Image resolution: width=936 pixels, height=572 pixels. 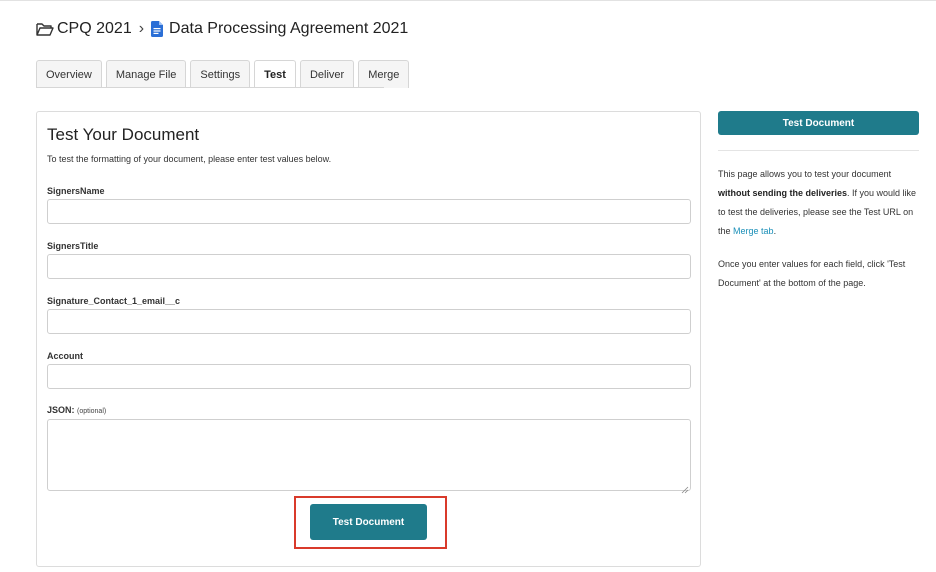 What do you see at coordinates (76, 191) in the screenshot?
I see `signers-name-label: SignersName` at bounding box center [76, 191].